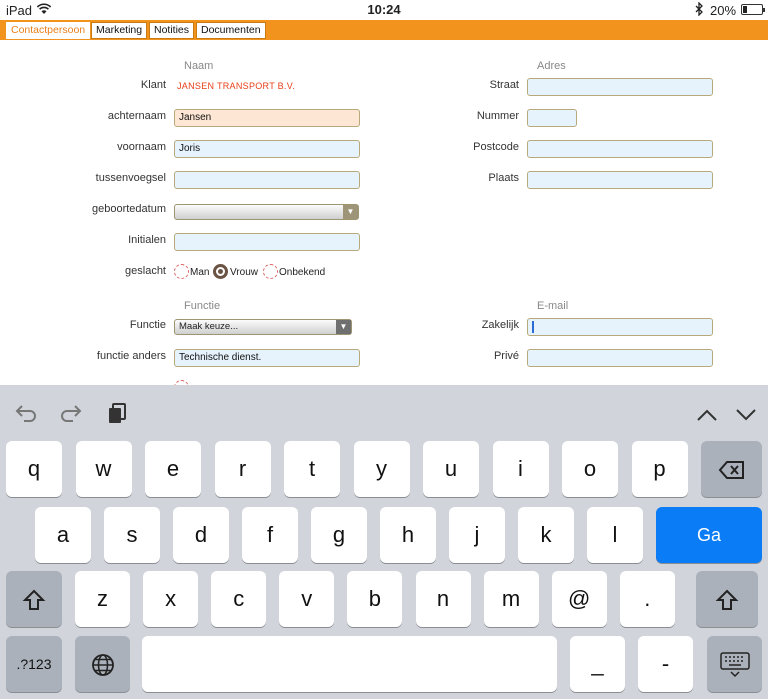  I want to click on status-bar: iPad 10:24 20%, so click(384, 10).